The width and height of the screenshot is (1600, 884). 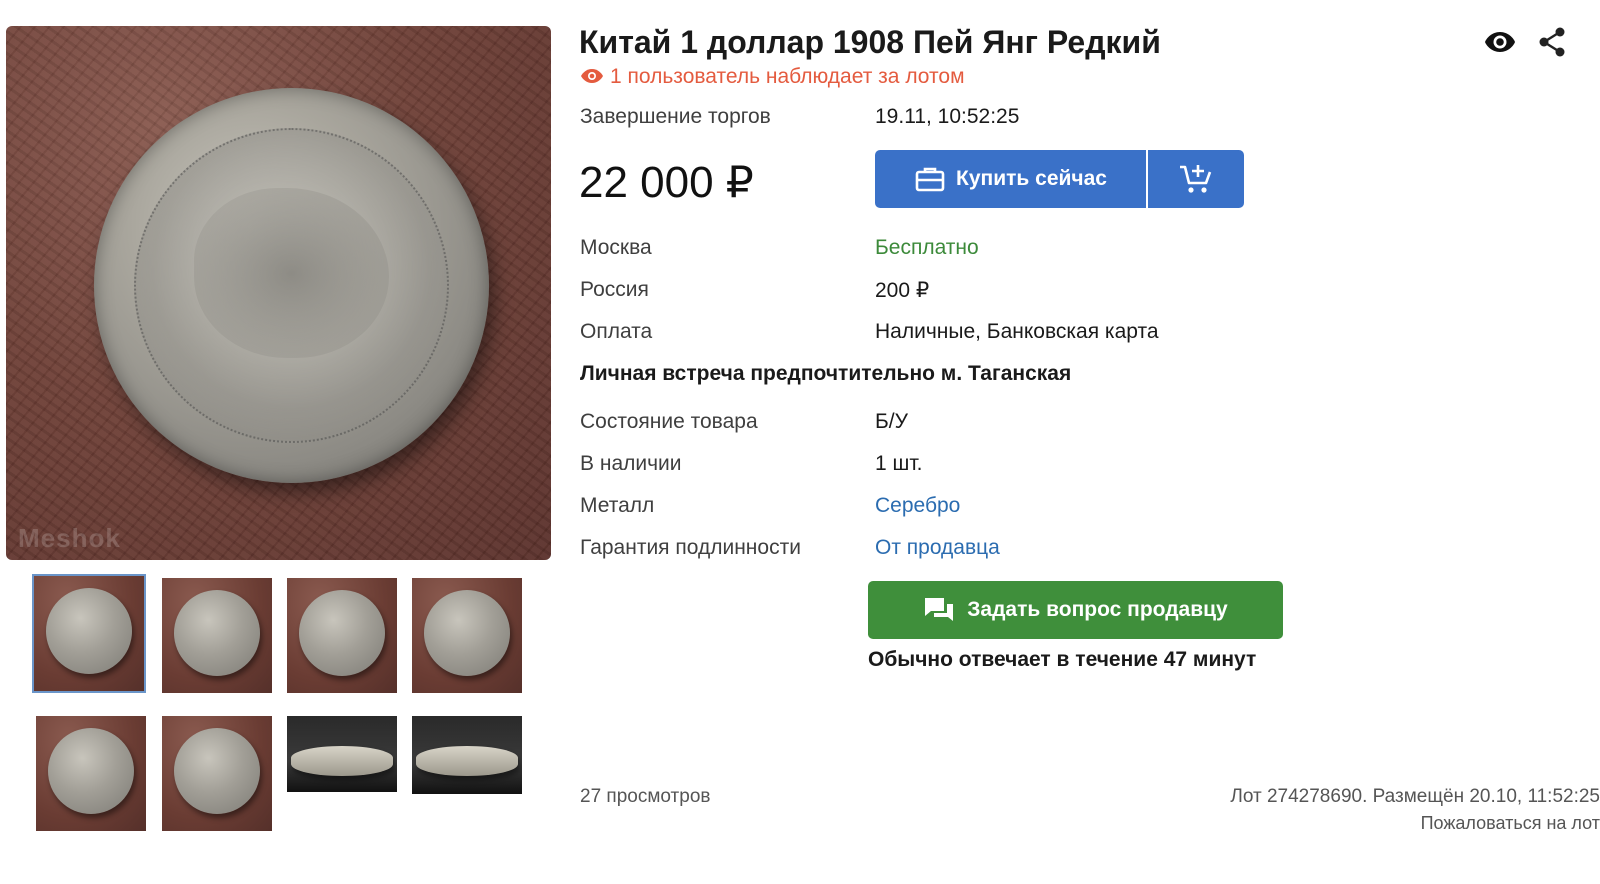 I want to click on moscow-value: Бесплатно, so click(x=927, y=247).